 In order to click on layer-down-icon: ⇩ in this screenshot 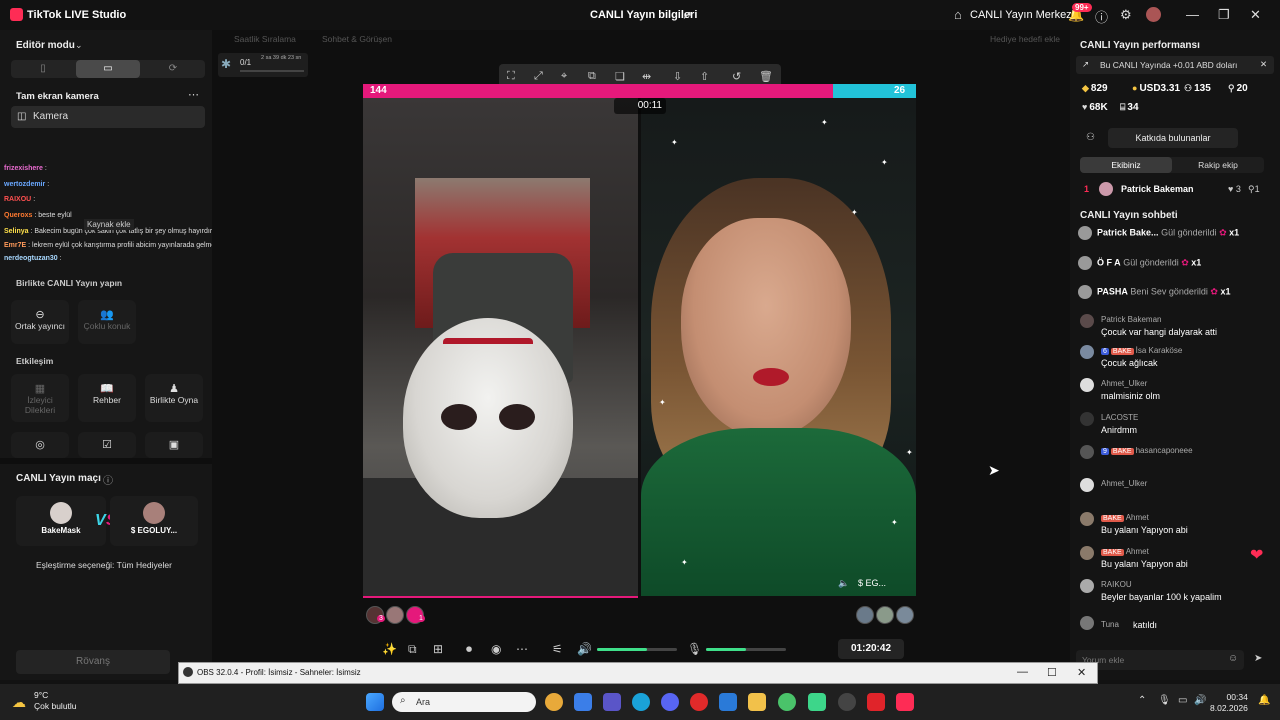, I will do `click(677, 76)`.